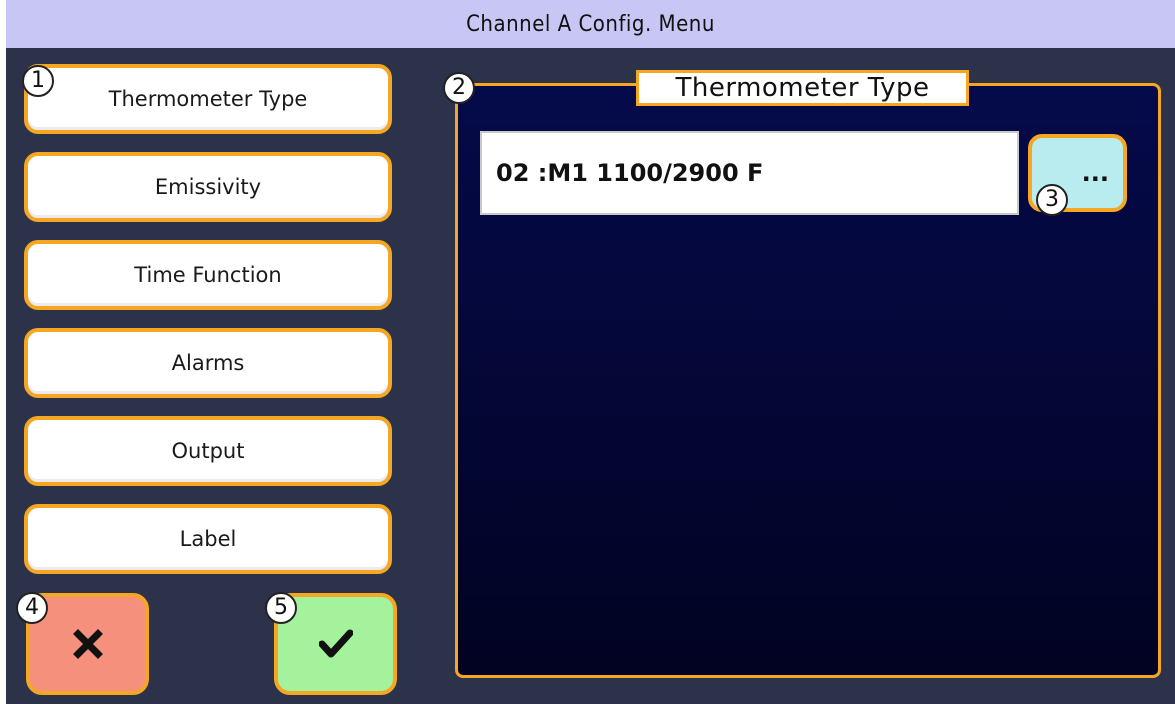 This screenshot has height=704, width=1175. I want to click on thermometer-type-field: 02 :M1 1100/2900 F, so click(749, 173).